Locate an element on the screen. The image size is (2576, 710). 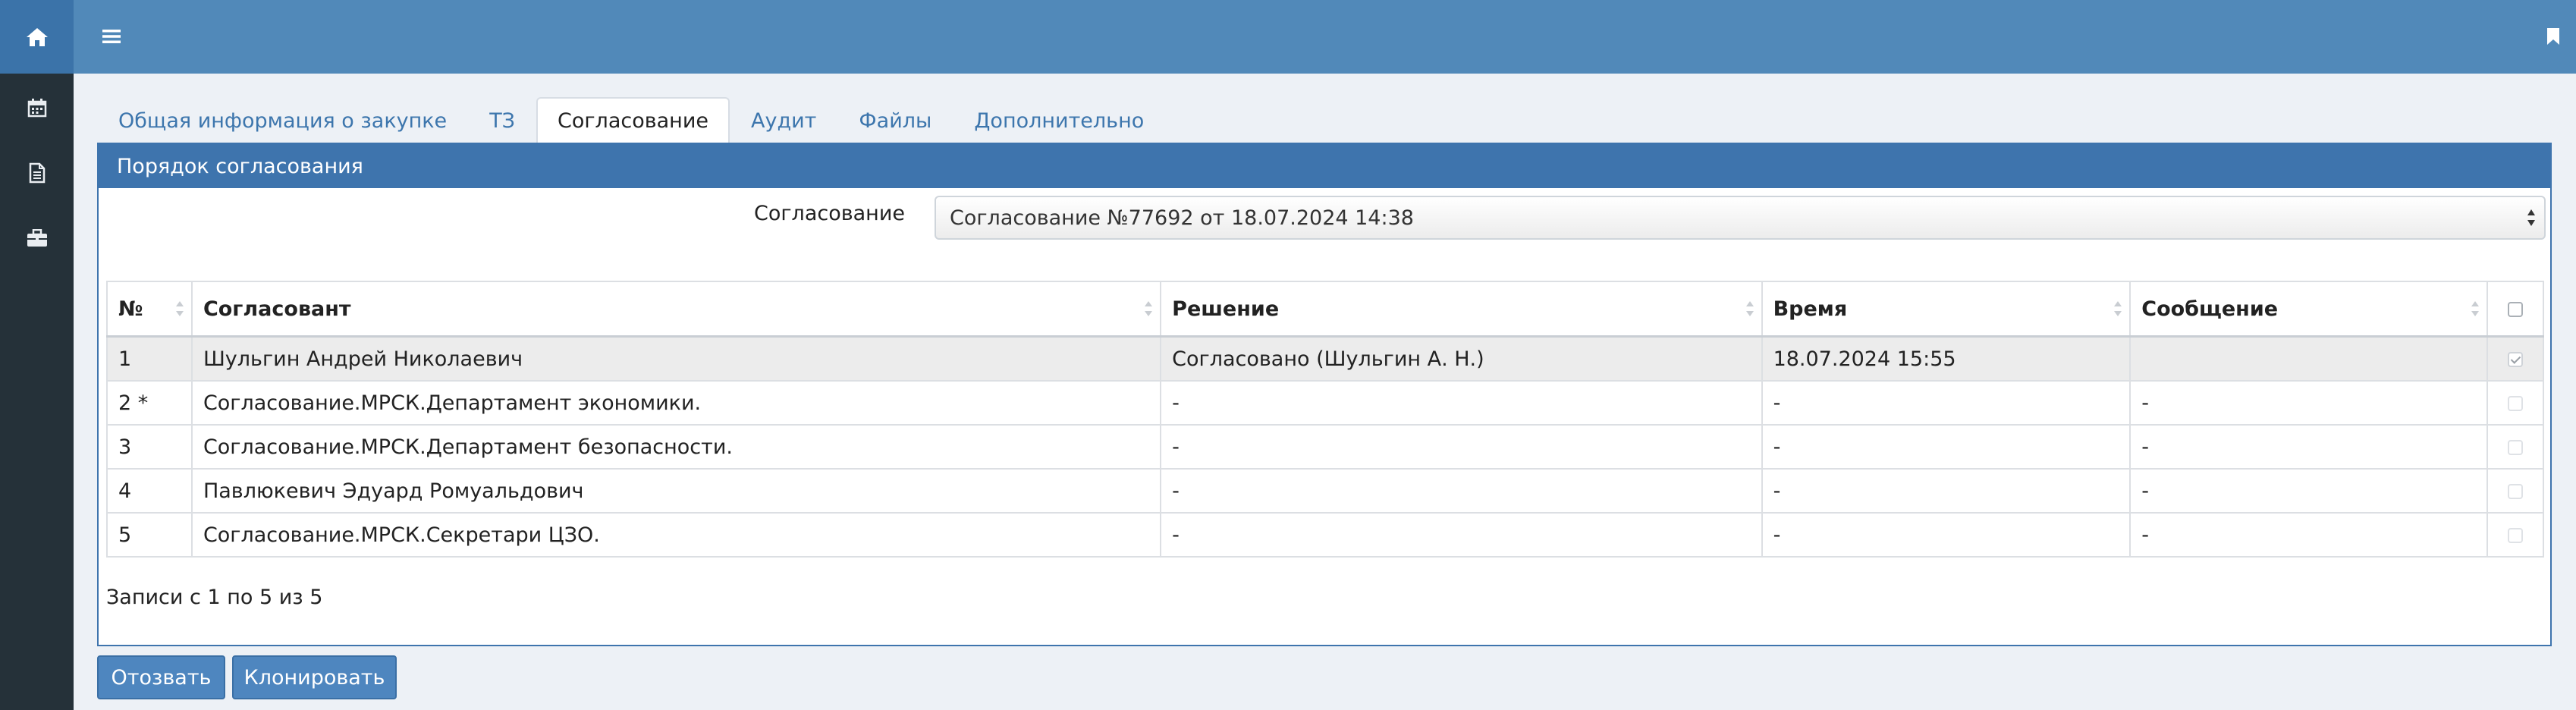
tab-approval: Согласование is located at coordinates (633, 120).